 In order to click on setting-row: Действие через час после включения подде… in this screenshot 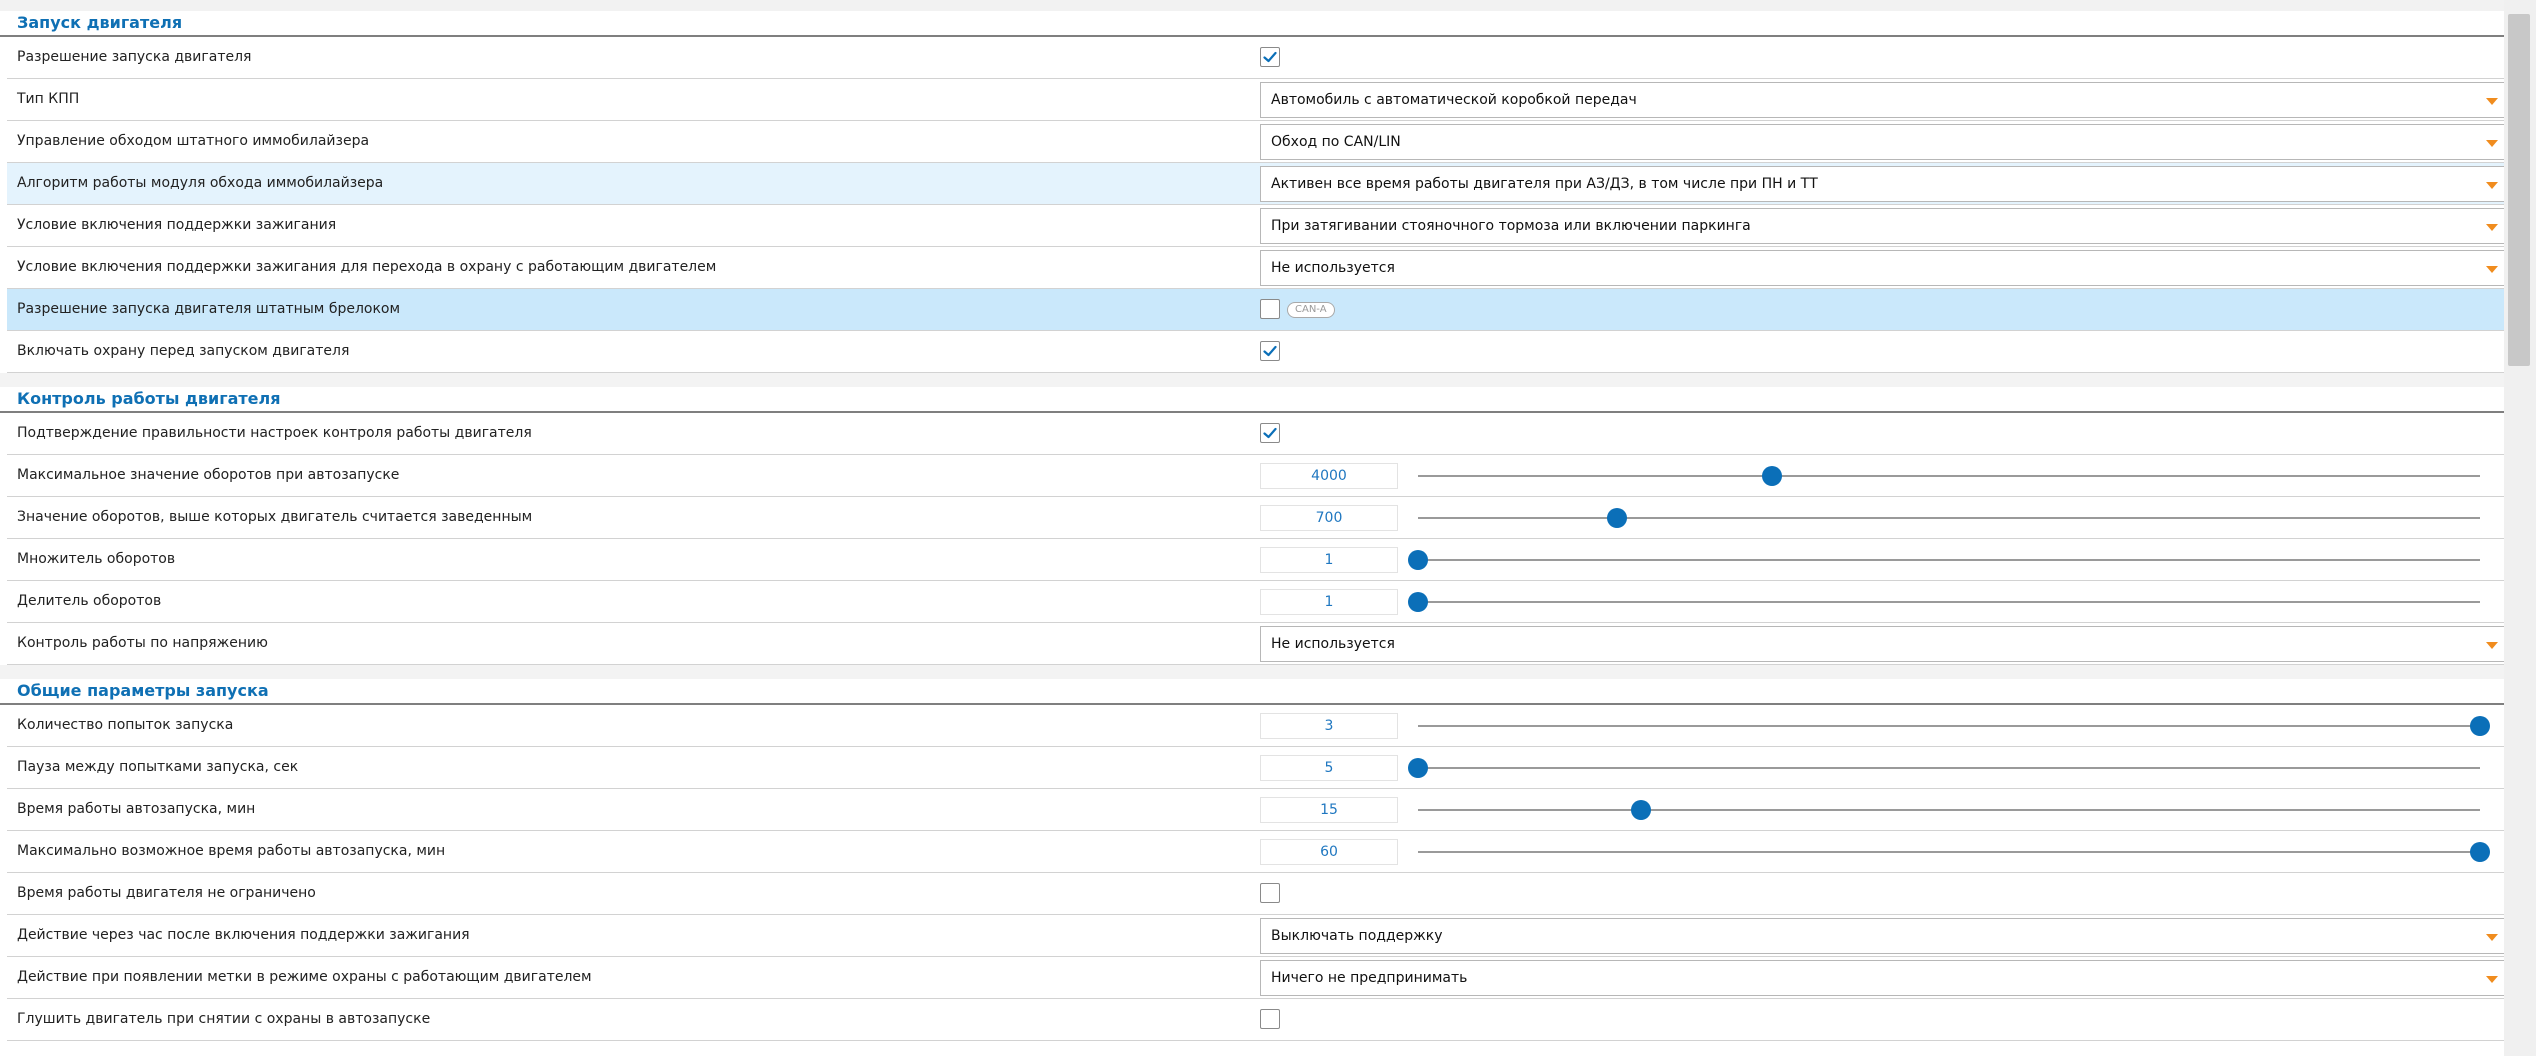, I will do `click(1256, 936)`.